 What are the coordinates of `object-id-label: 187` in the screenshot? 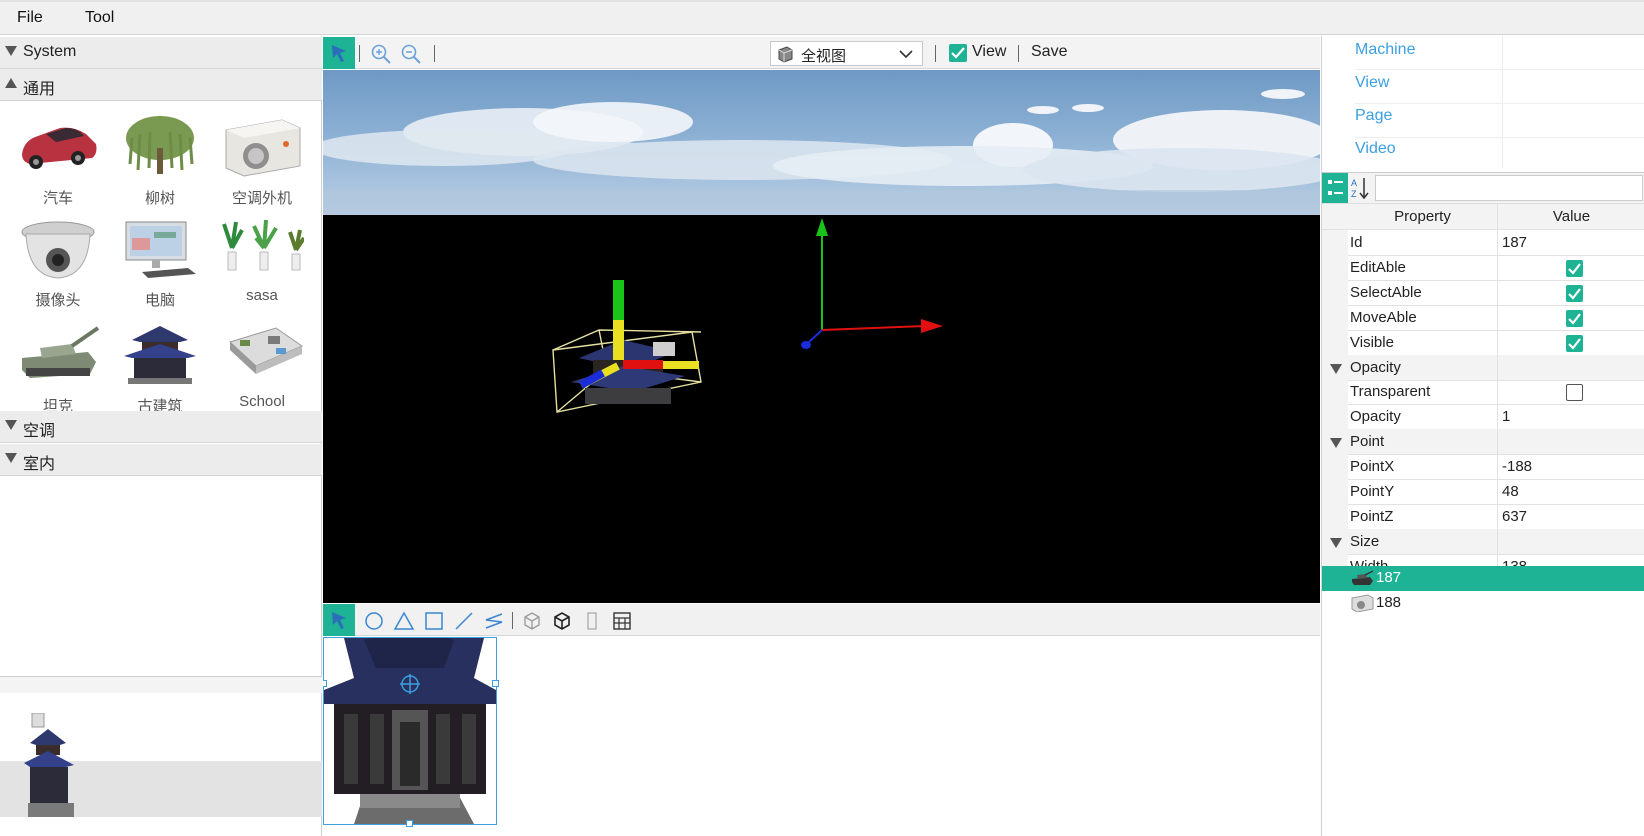 It's located at (1389, 577).